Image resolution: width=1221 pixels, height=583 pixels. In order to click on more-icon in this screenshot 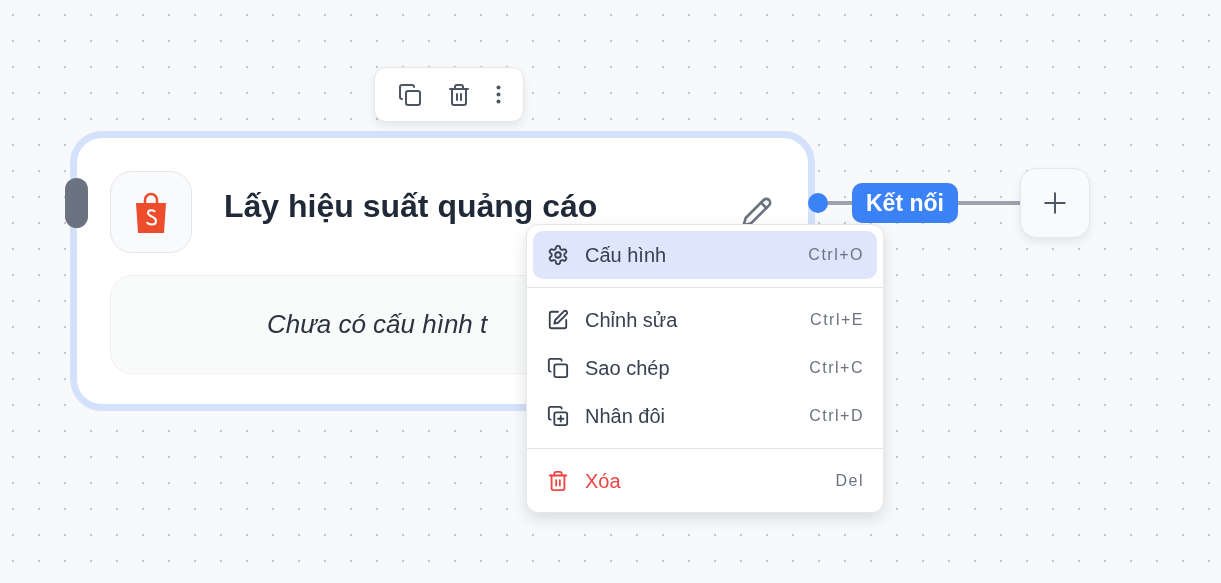, I will do `click(498, 94)`.